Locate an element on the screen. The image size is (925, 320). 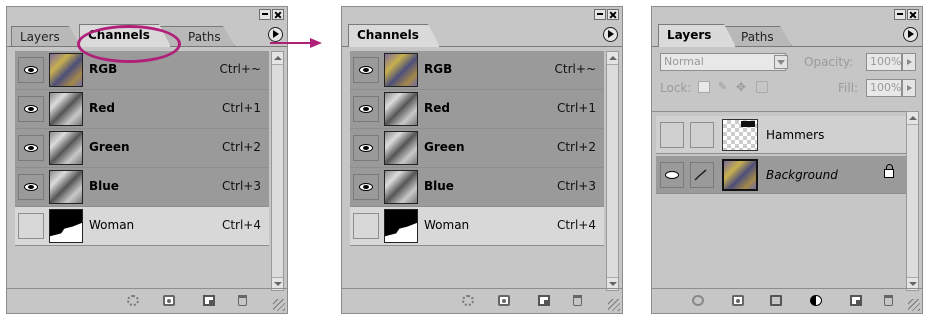
arrow-icon is located at coordinates (296, 43).